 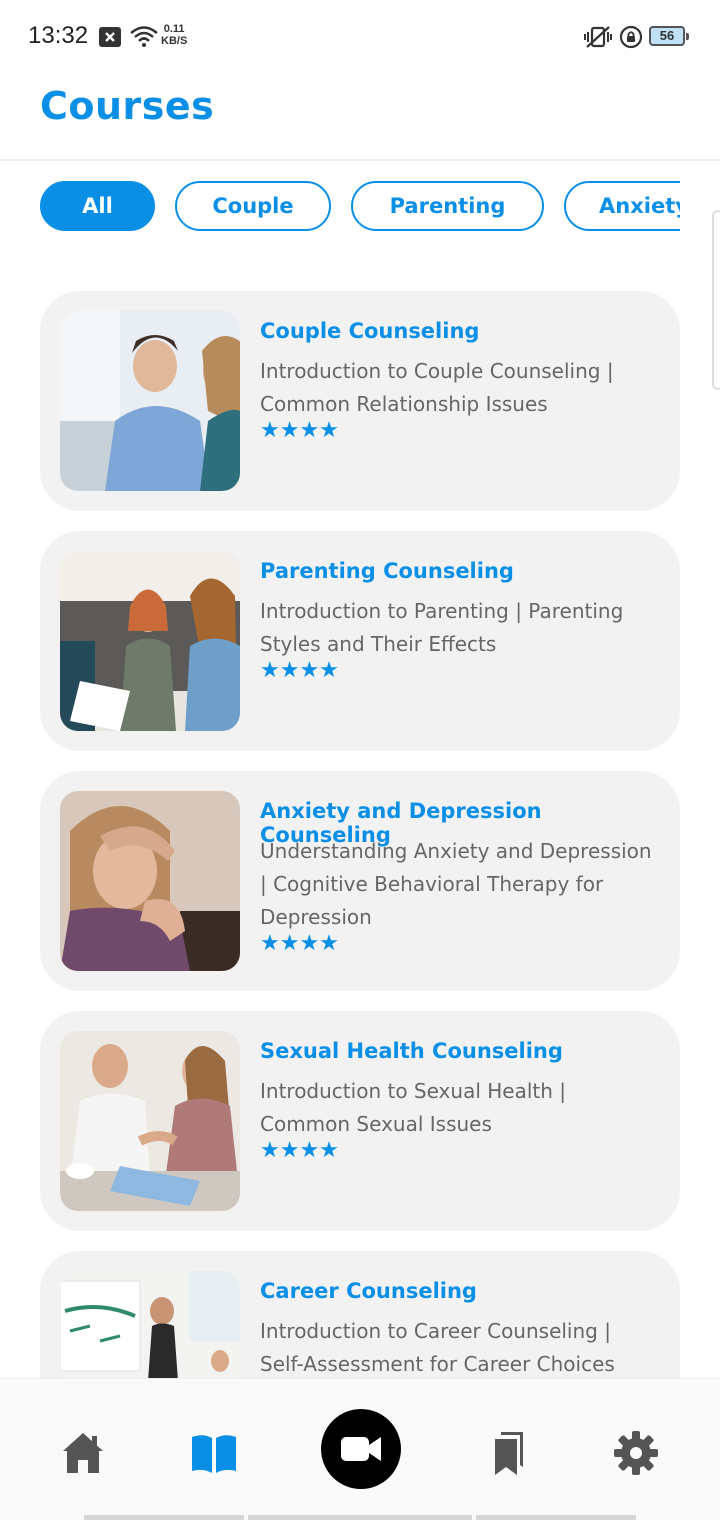 What do you see at coordinates (214, 1453) in the screenshot?
I see `book-icon` at bounding box center [214, 1453].